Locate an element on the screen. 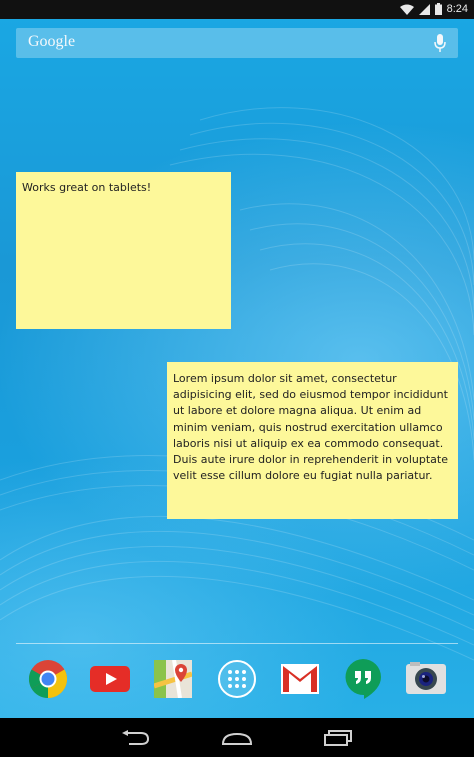 The image size is (474, 757). note-text: Works great on tablets! is located at coordinates (87, 187).